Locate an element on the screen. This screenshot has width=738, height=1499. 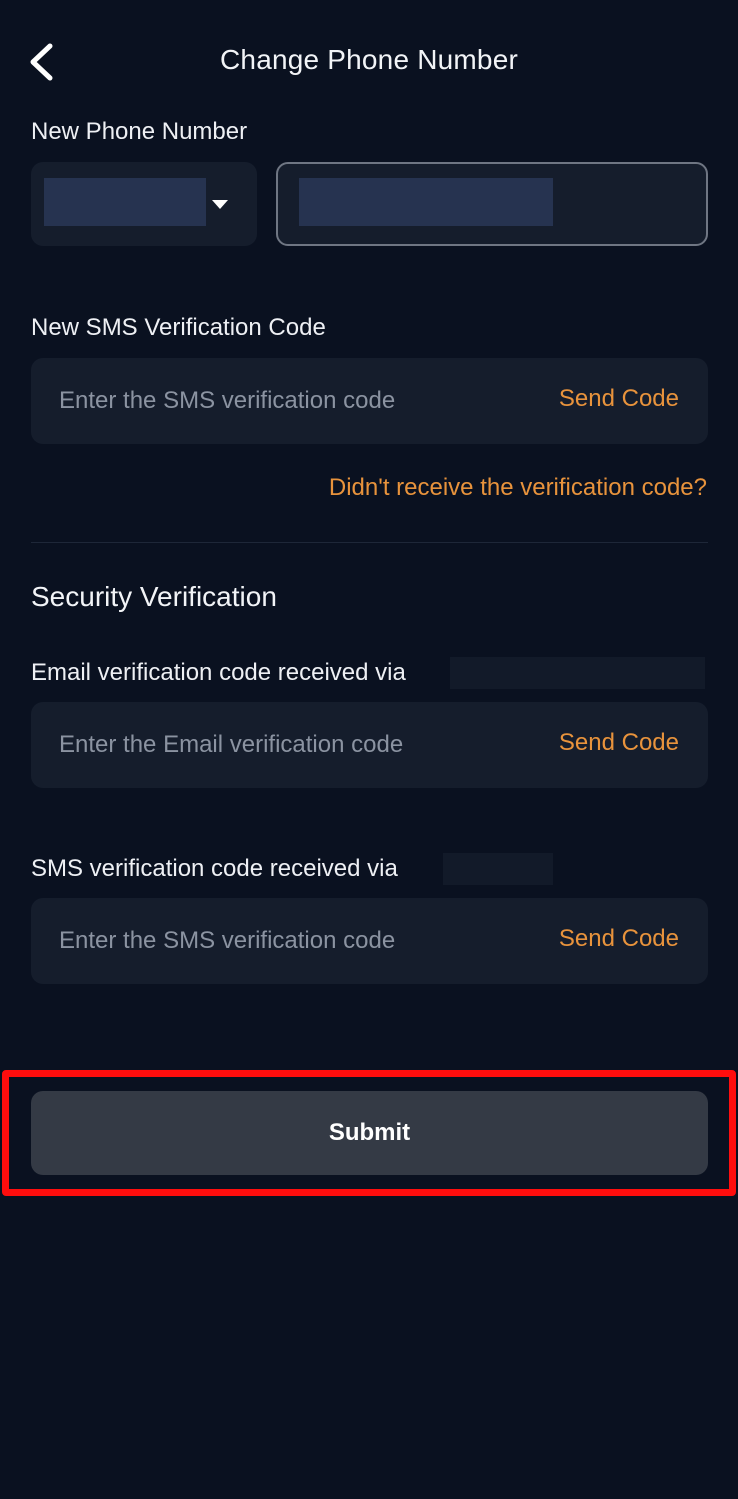
didnt-receive-code-link: Didn't receive the verification code? is located at coordinates (518, 488).